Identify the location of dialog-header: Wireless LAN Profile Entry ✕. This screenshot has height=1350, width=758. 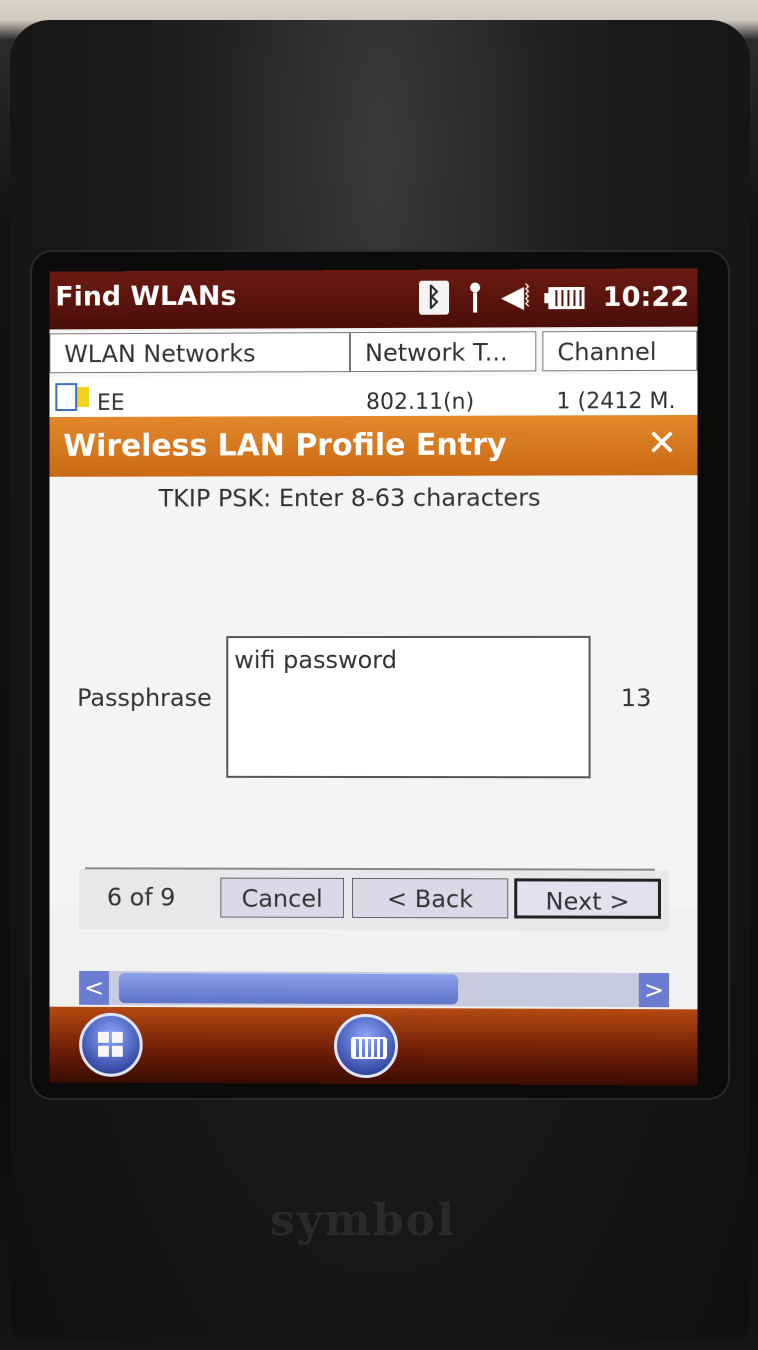
(373, 446).